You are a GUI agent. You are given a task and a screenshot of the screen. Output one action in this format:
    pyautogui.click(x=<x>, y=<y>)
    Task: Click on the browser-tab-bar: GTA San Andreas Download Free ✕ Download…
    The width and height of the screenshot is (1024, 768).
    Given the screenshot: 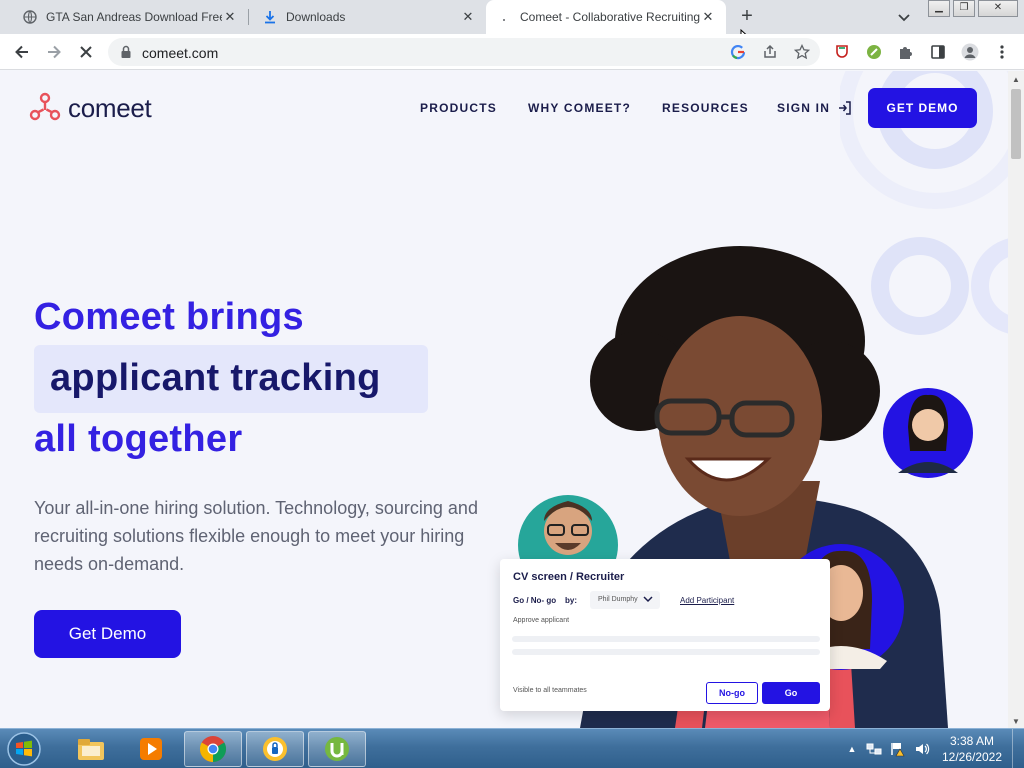 What is the action you would take?
    pyautogui.click(x=512, y=24)
    